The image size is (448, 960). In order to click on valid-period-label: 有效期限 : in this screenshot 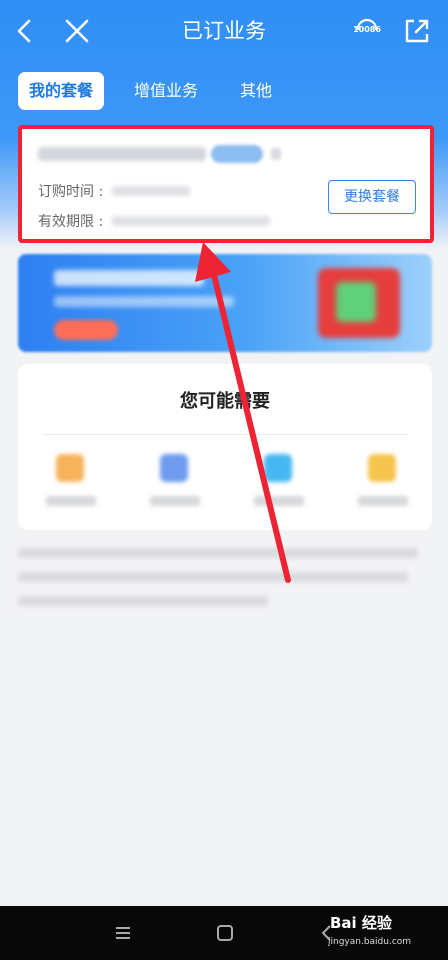, I will do `click(71, 222)`.